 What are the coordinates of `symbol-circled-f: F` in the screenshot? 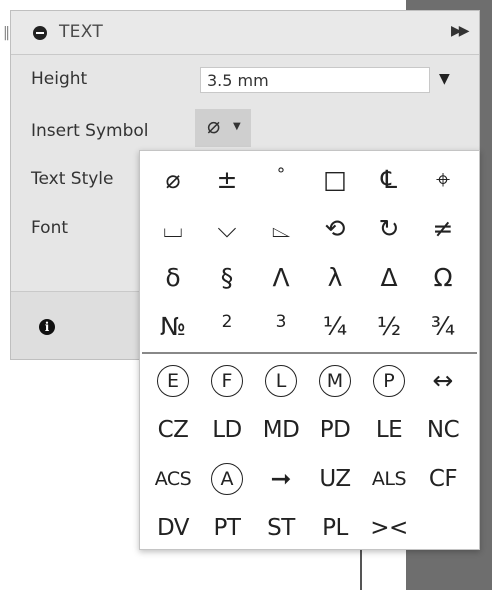 It's located at (227, 380).